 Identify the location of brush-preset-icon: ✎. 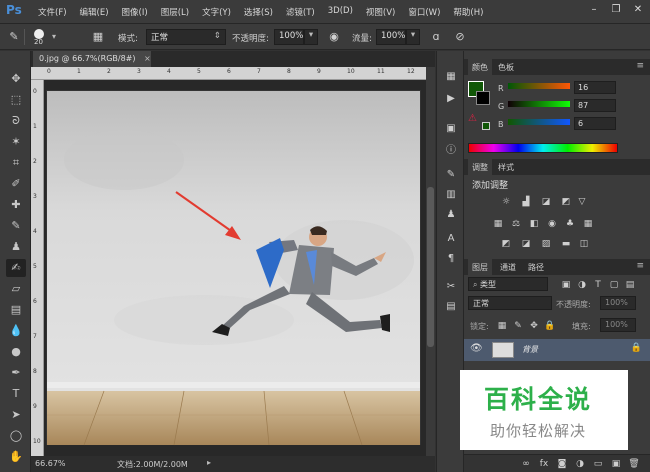
(14, 37).